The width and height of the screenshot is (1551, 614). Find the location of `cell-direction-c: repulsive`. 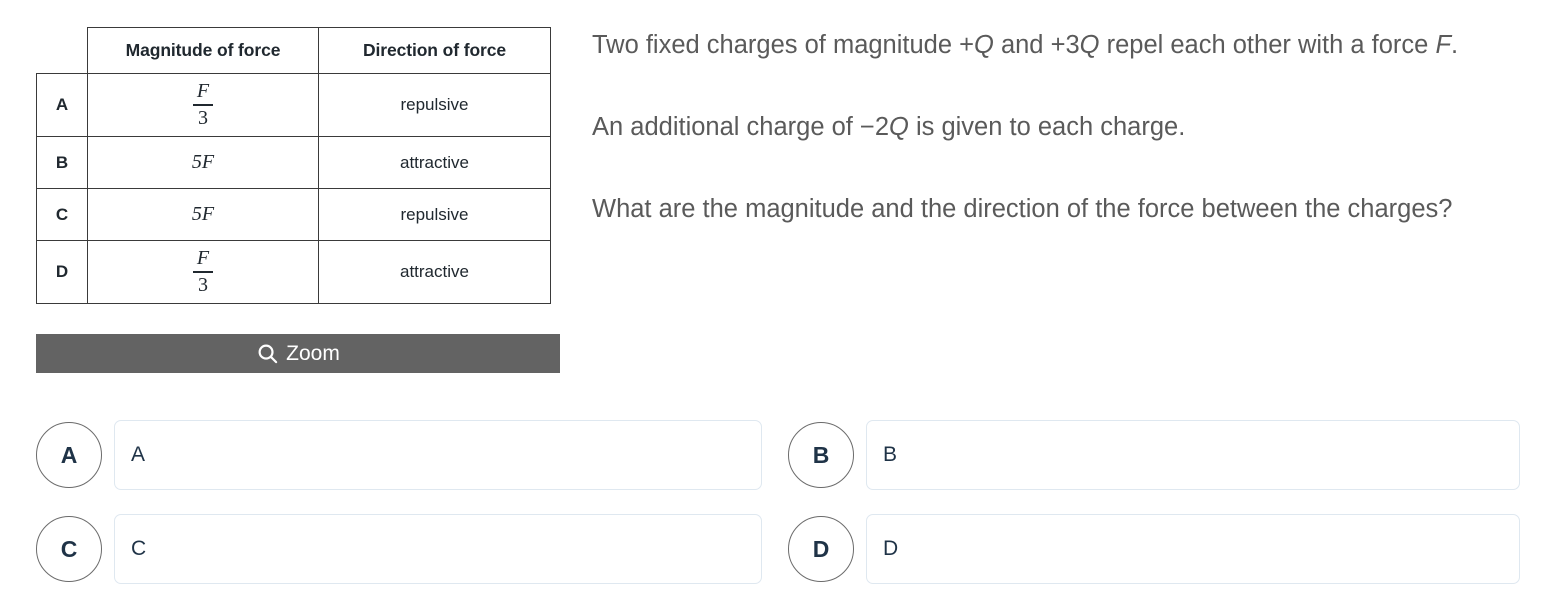

cell-direction-c: repulsive is located at coordinates (434, 214).